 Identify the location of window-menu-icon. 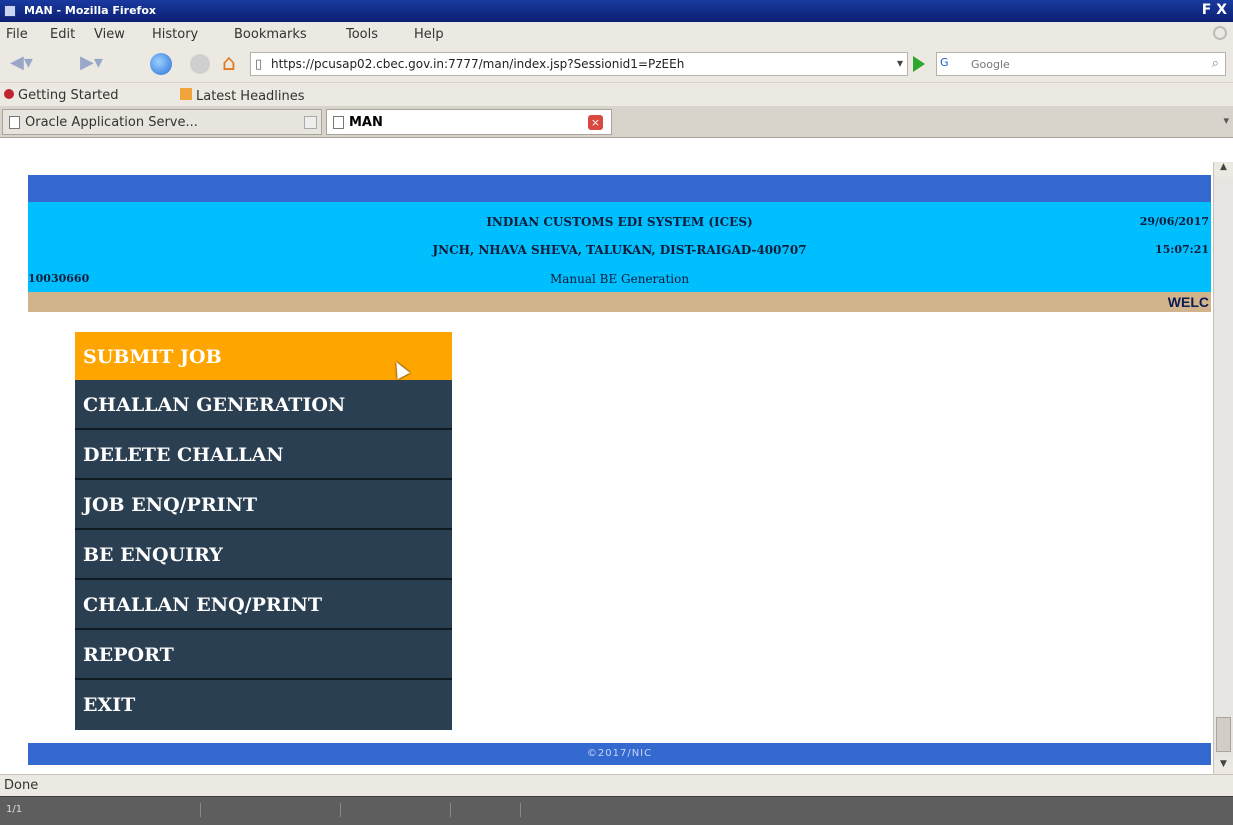
(10, 11).